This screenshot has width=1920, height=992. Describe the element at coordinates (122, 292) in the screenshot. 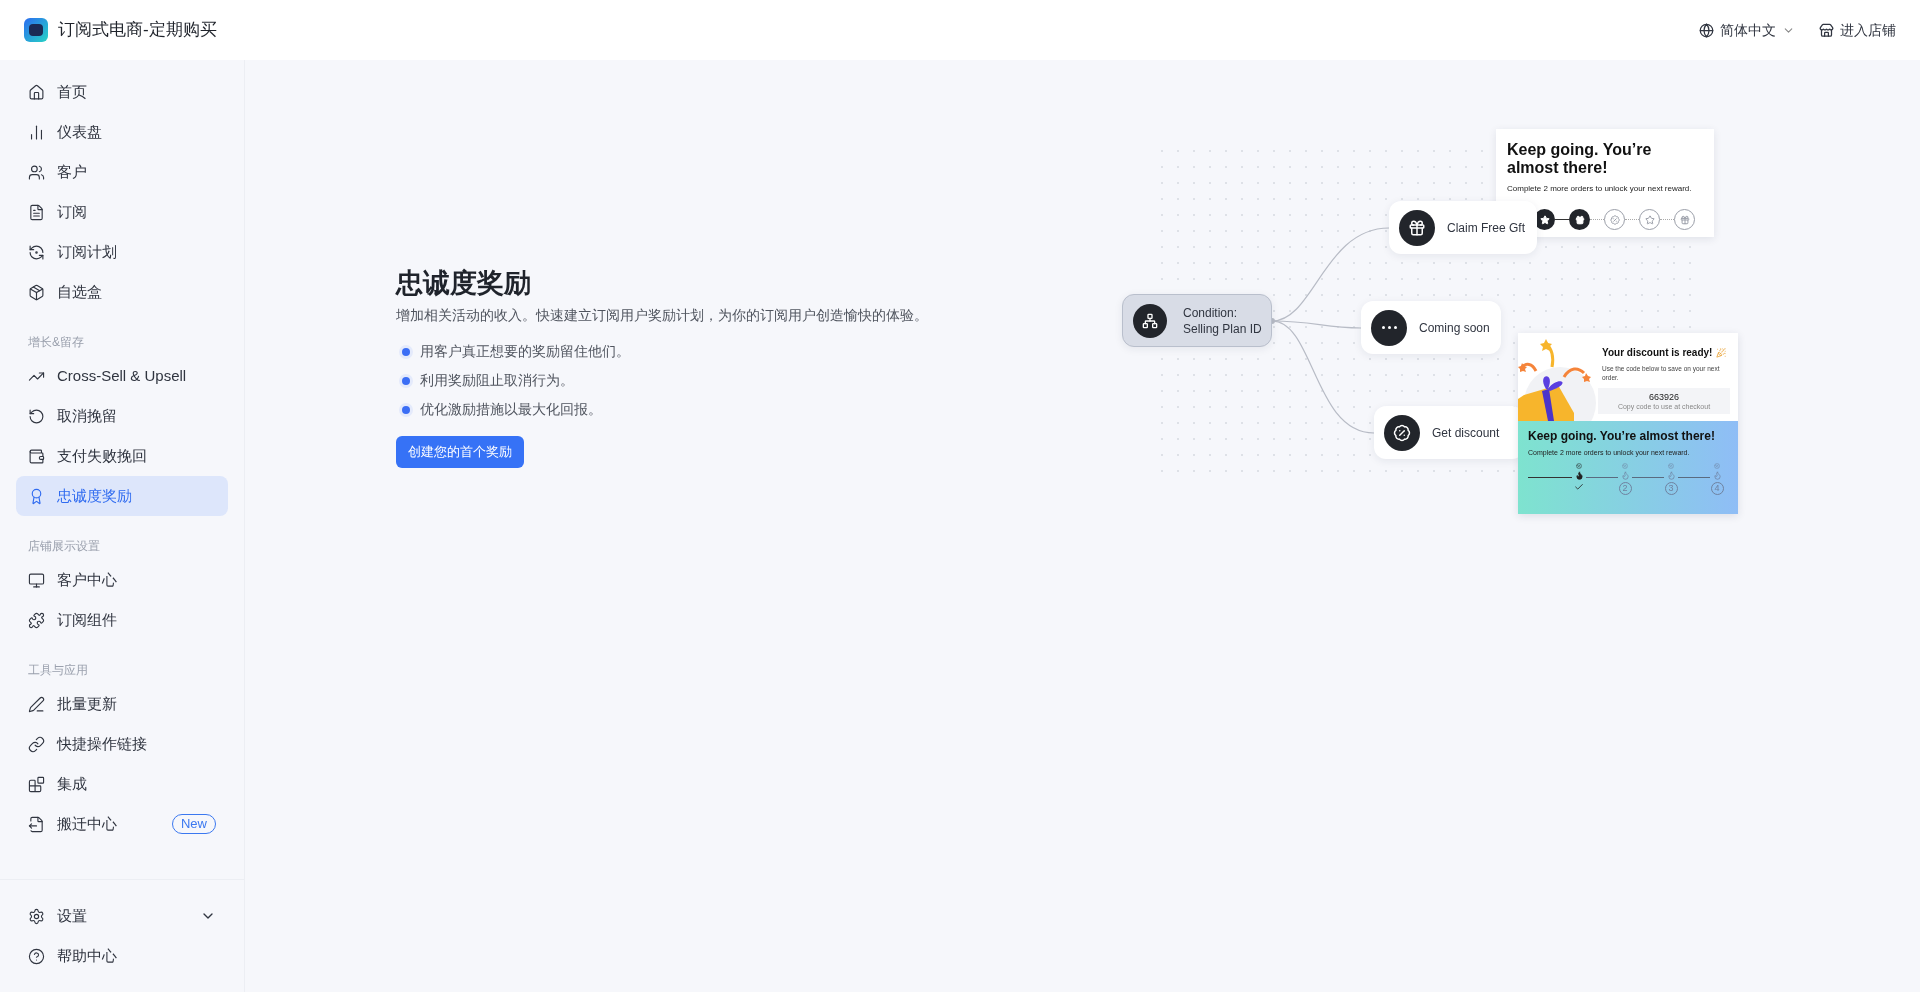

I see `sidebar-item: 自选盒` at that location.